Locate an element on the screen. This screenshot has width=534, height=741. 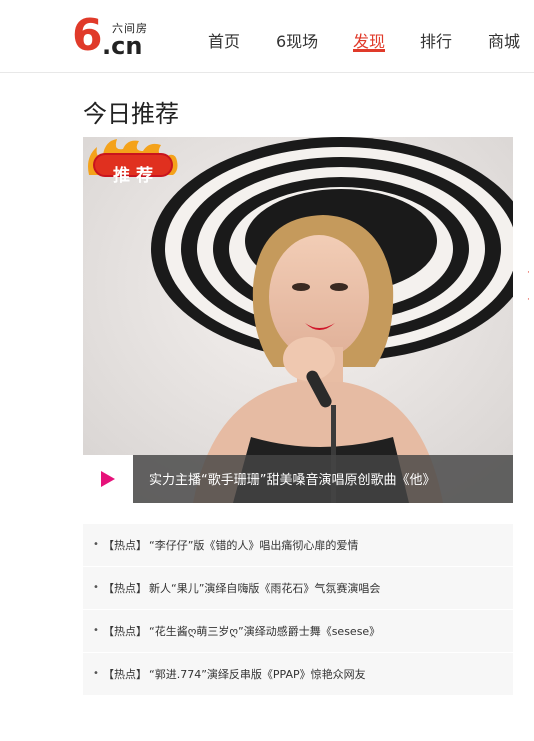
section-title: 今日推荐 is located at coordinates (131, 114).